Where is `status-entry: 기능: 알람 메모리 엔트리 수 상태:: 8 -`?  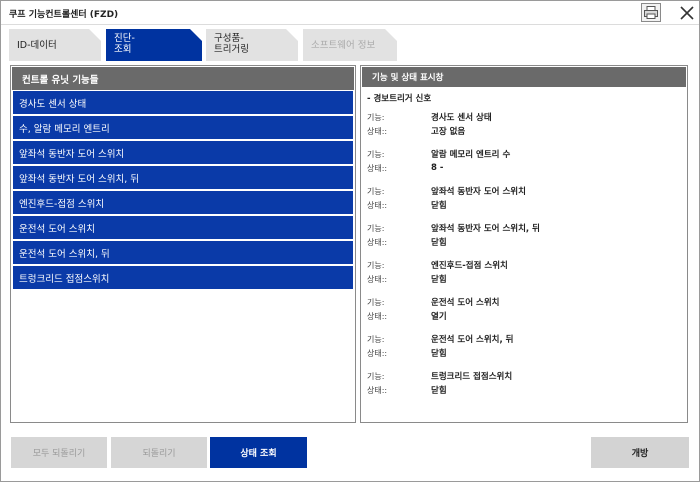
status-entry: 기능: 알람 메모리 엔트리 수 상태:: 8 - is located at coordinates (524, 161).